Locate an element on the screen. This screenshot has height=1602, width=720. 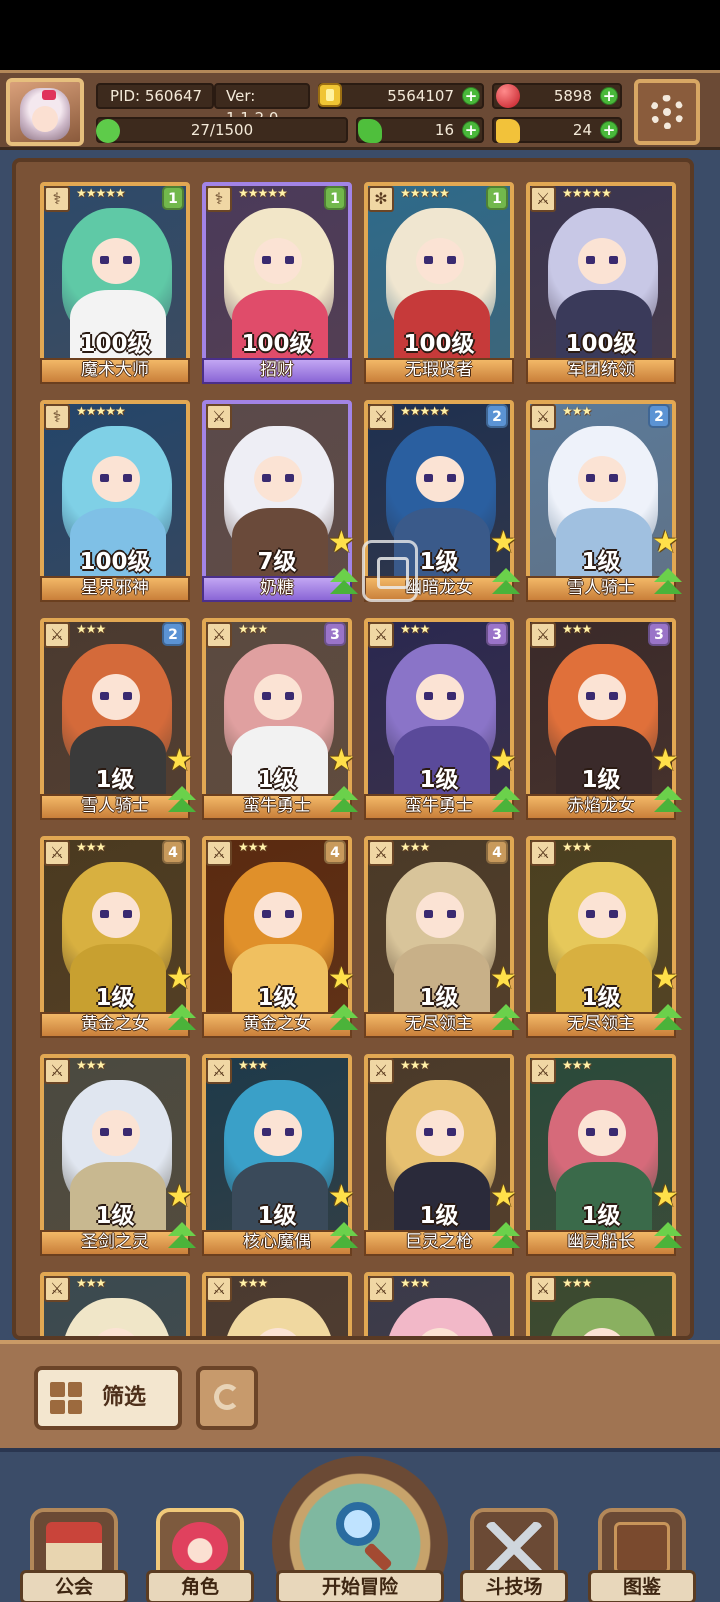
nav-guild: 公会 is located at coordinates (74, 1555).